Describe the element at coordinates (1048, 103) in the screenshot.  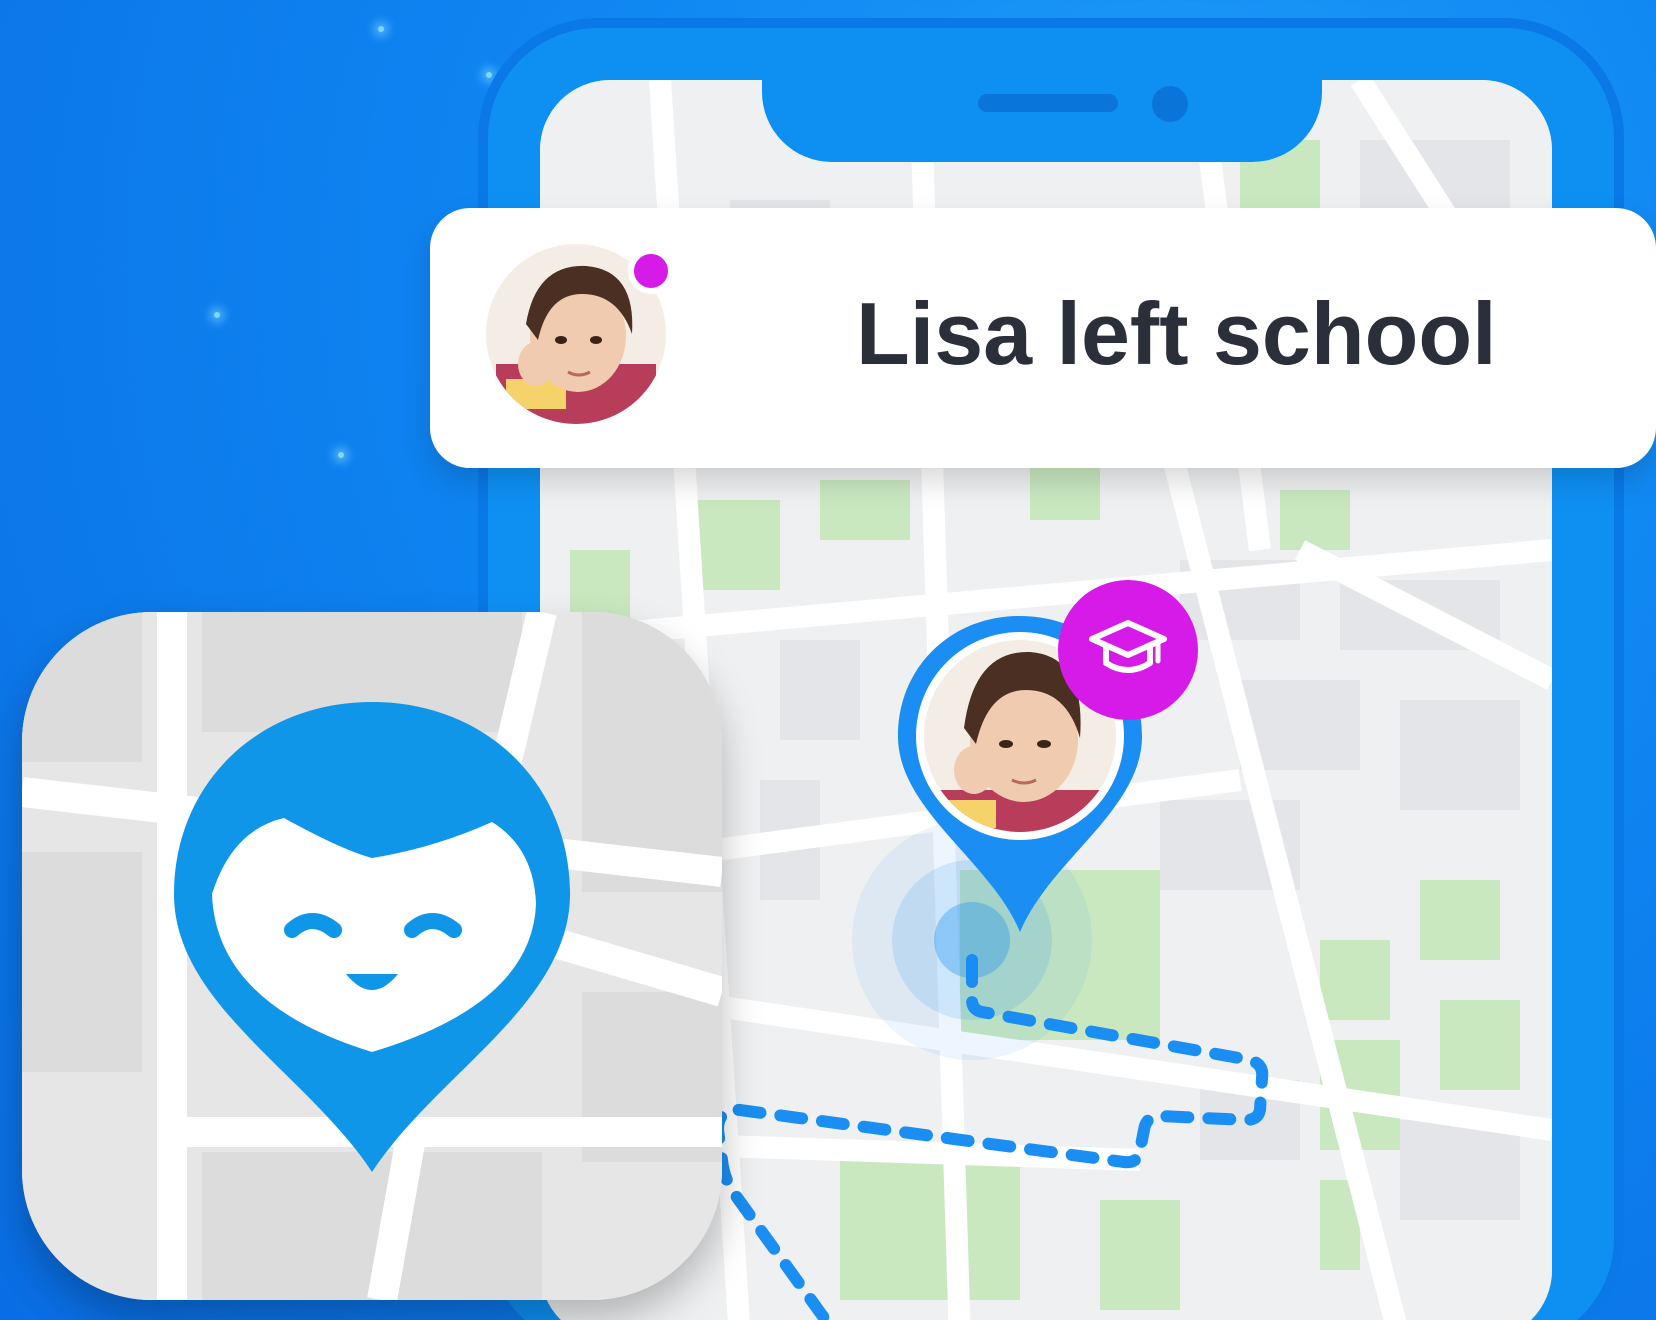
I see `phone-speaker` at that location.